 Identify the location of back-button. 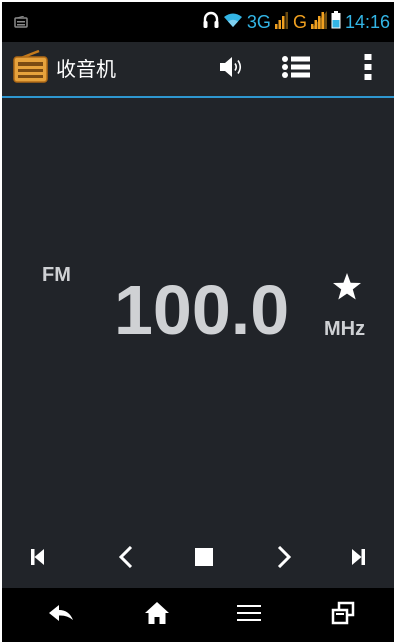
(61, 615).